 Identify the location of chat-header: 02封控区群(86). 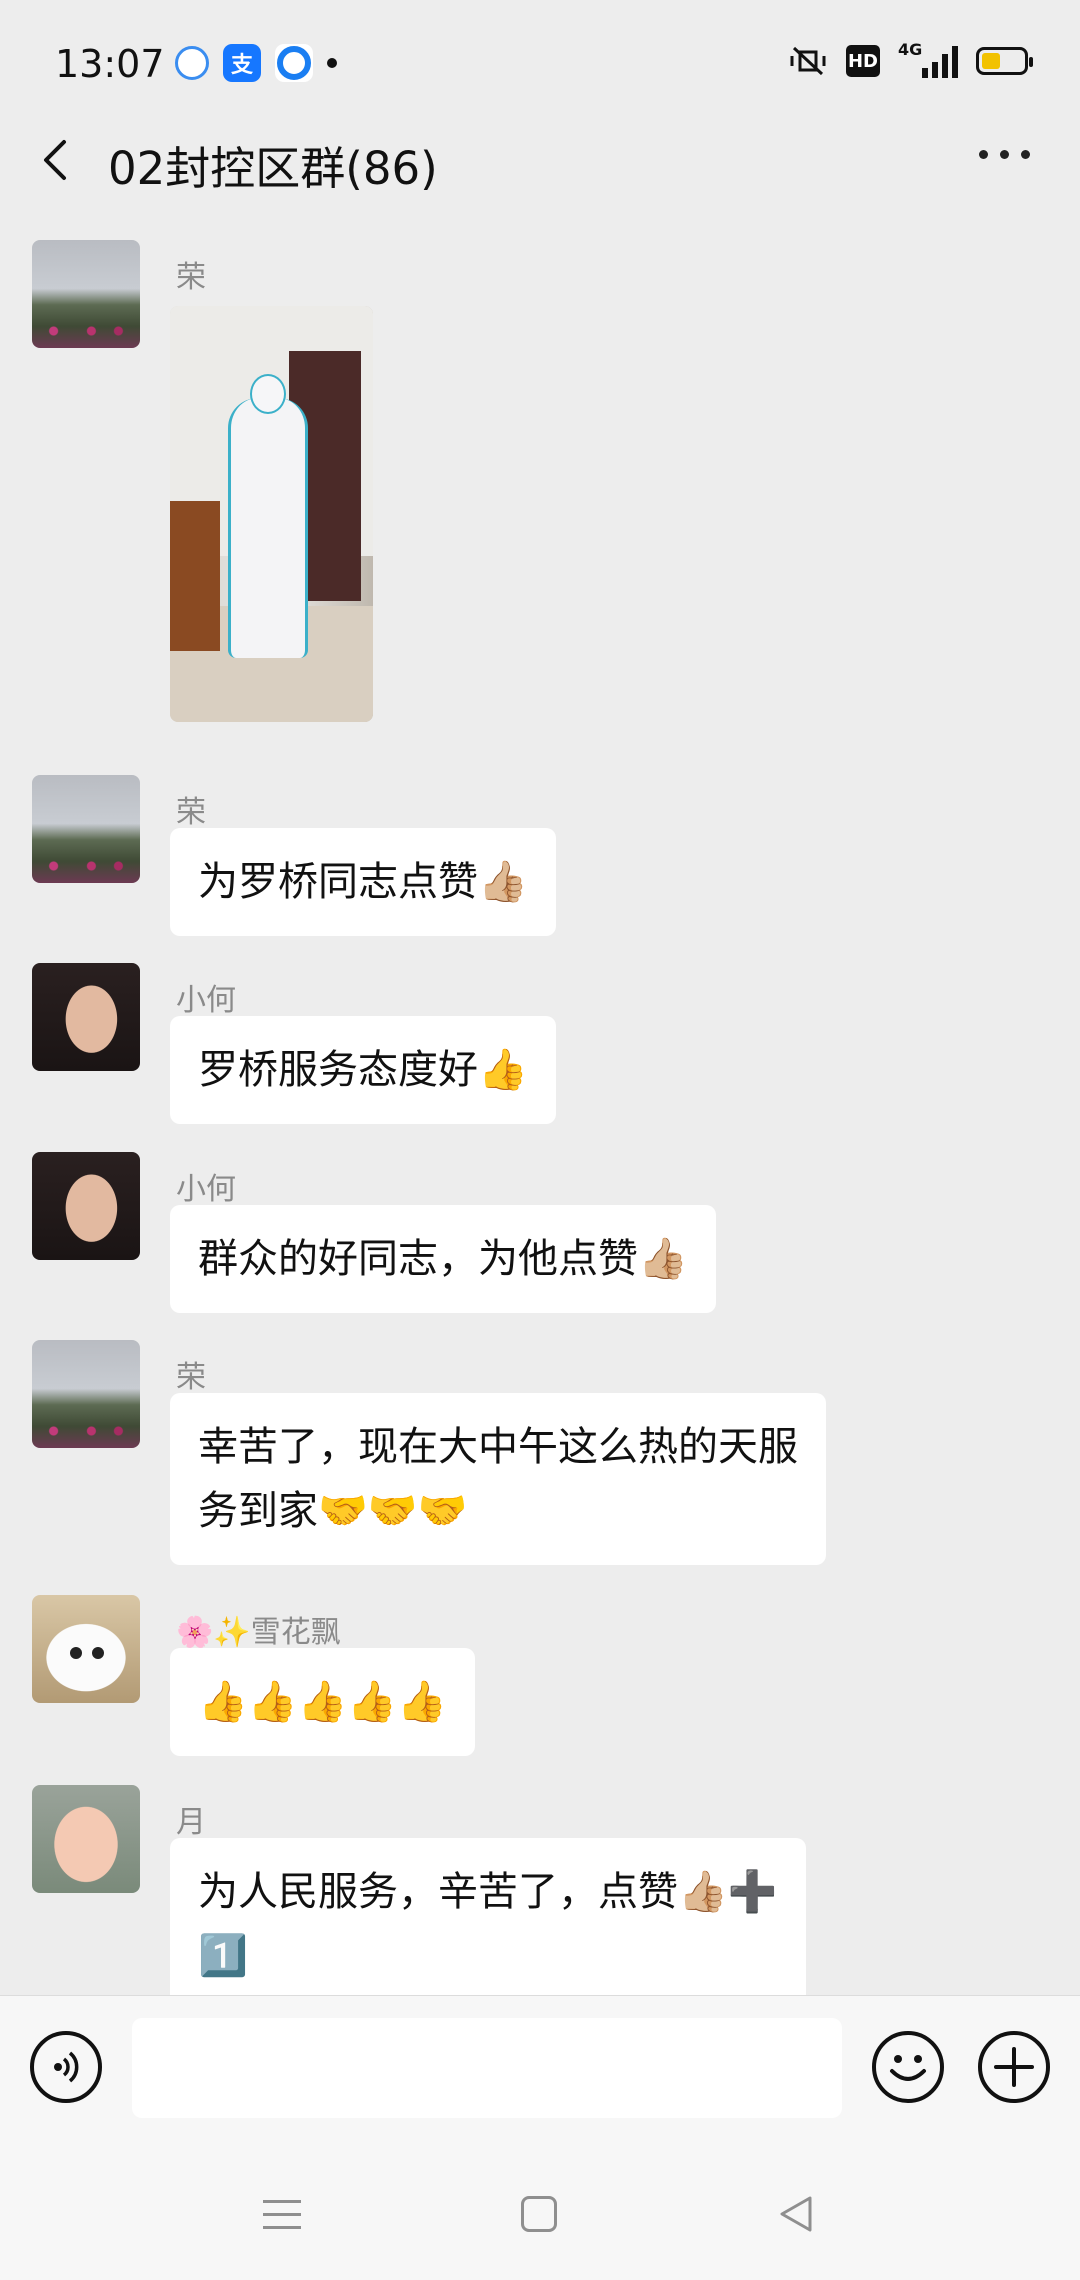
(540, 160).